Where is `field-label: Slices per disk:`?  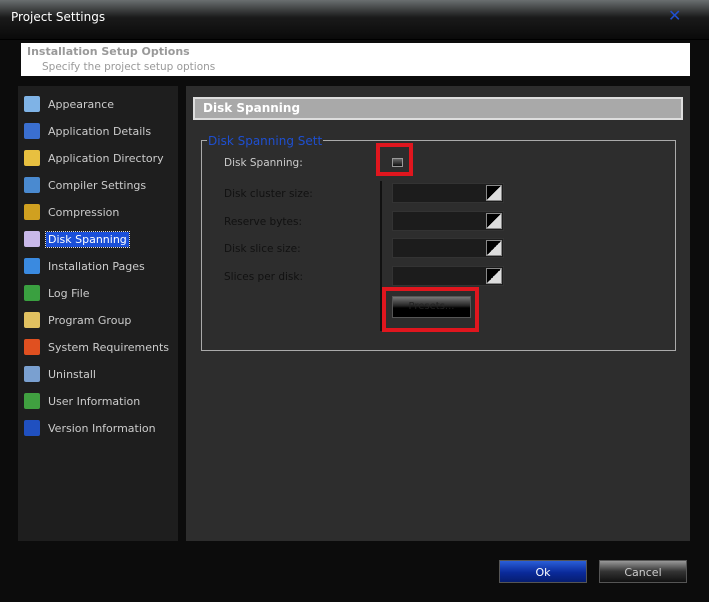
field-label: Slices per disk: is located at coordinates (263, 276).